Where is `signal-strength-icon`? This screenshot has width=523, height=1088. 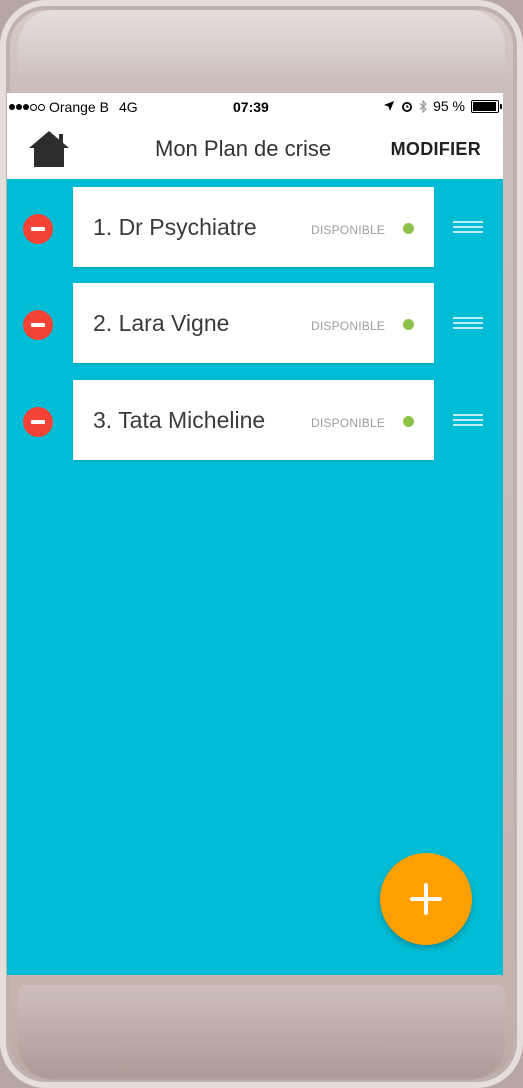 signal-strength-icon is located at coordinates (27, 107).